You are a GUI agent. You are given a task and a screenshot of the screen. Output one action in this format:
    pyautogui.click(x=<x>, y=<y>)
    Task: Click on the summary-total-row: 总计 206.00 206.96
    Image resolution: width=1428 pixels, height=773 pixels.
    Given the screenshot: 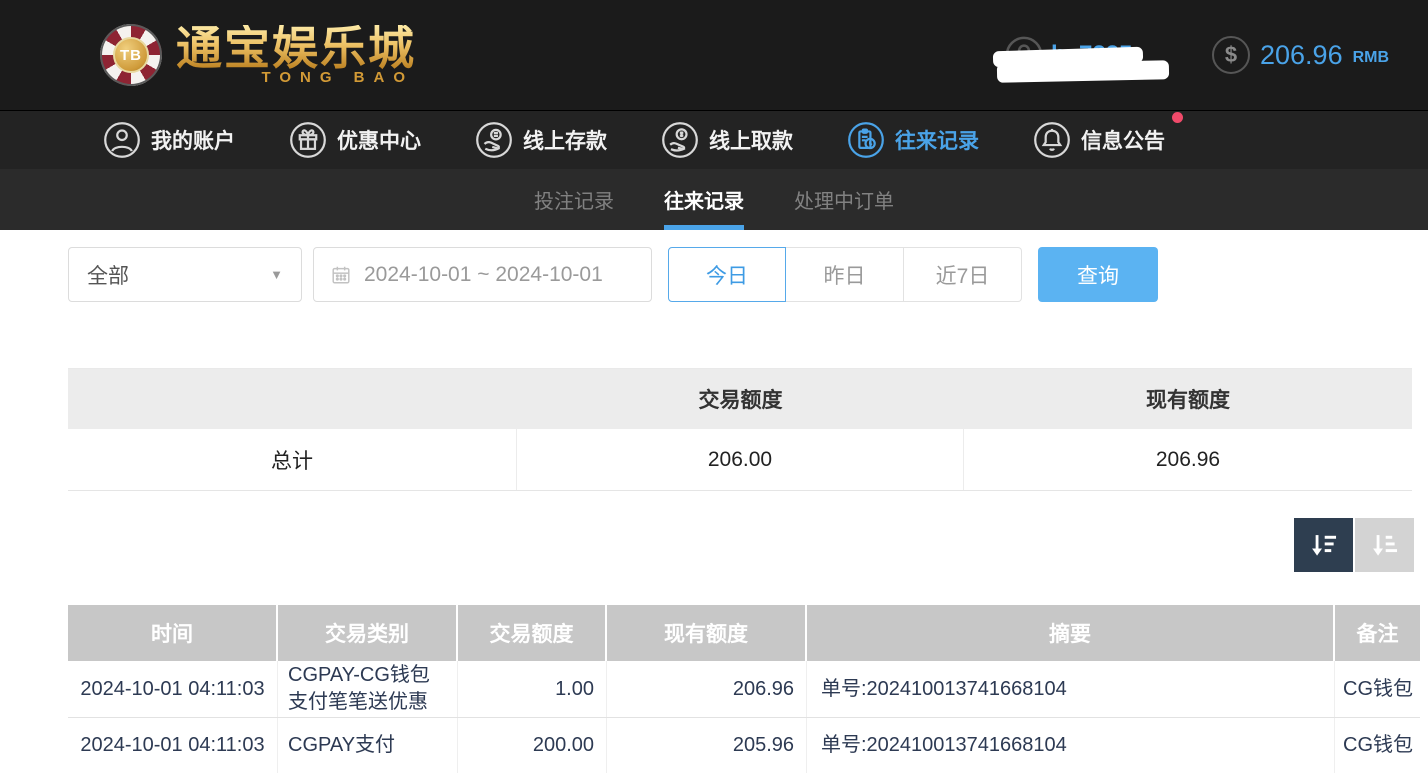 What is the action you would take?
    pyautogui.click(x=740, y=460)
    